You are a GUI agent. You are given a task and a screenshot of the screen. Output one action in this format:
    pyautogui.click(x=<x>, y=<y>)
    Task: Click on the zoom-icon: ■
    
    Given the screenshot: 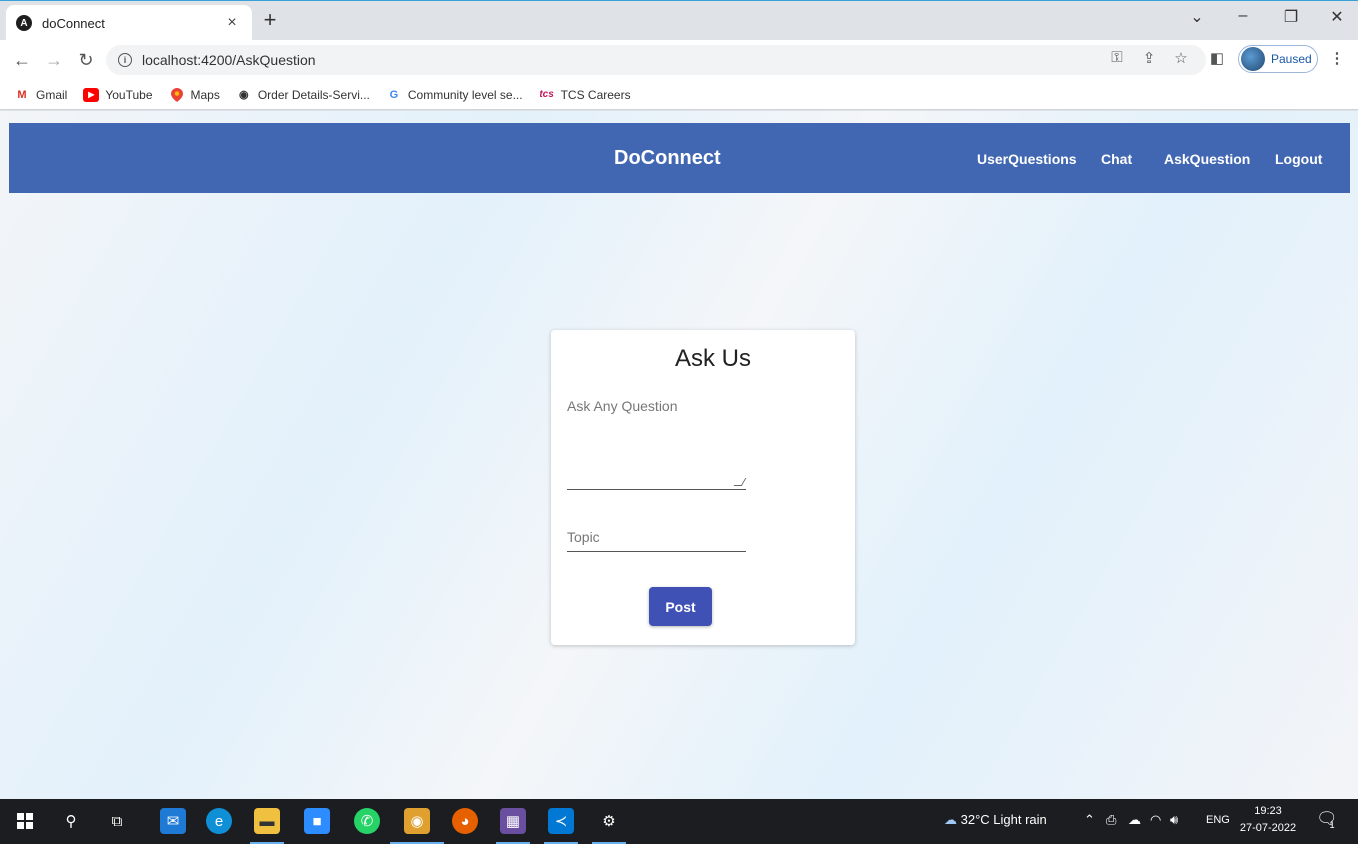 What is the action you would take?
    pyautogui.click(x=317, y=821)
    